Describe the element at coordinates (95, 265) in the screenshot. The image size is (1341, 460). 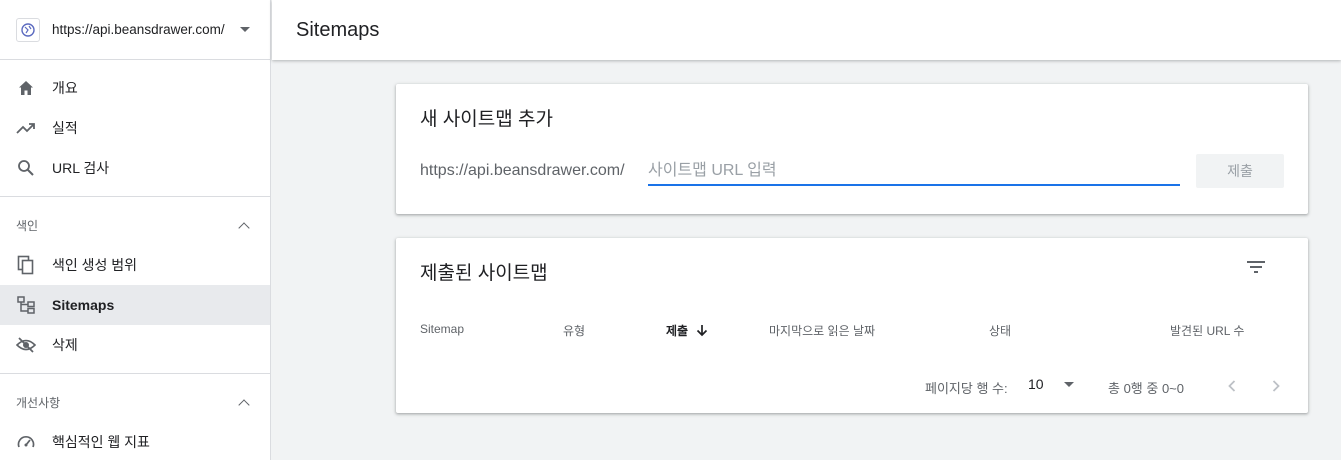
I see `sidebar-item-label: 색인 생성 범위` at that location.